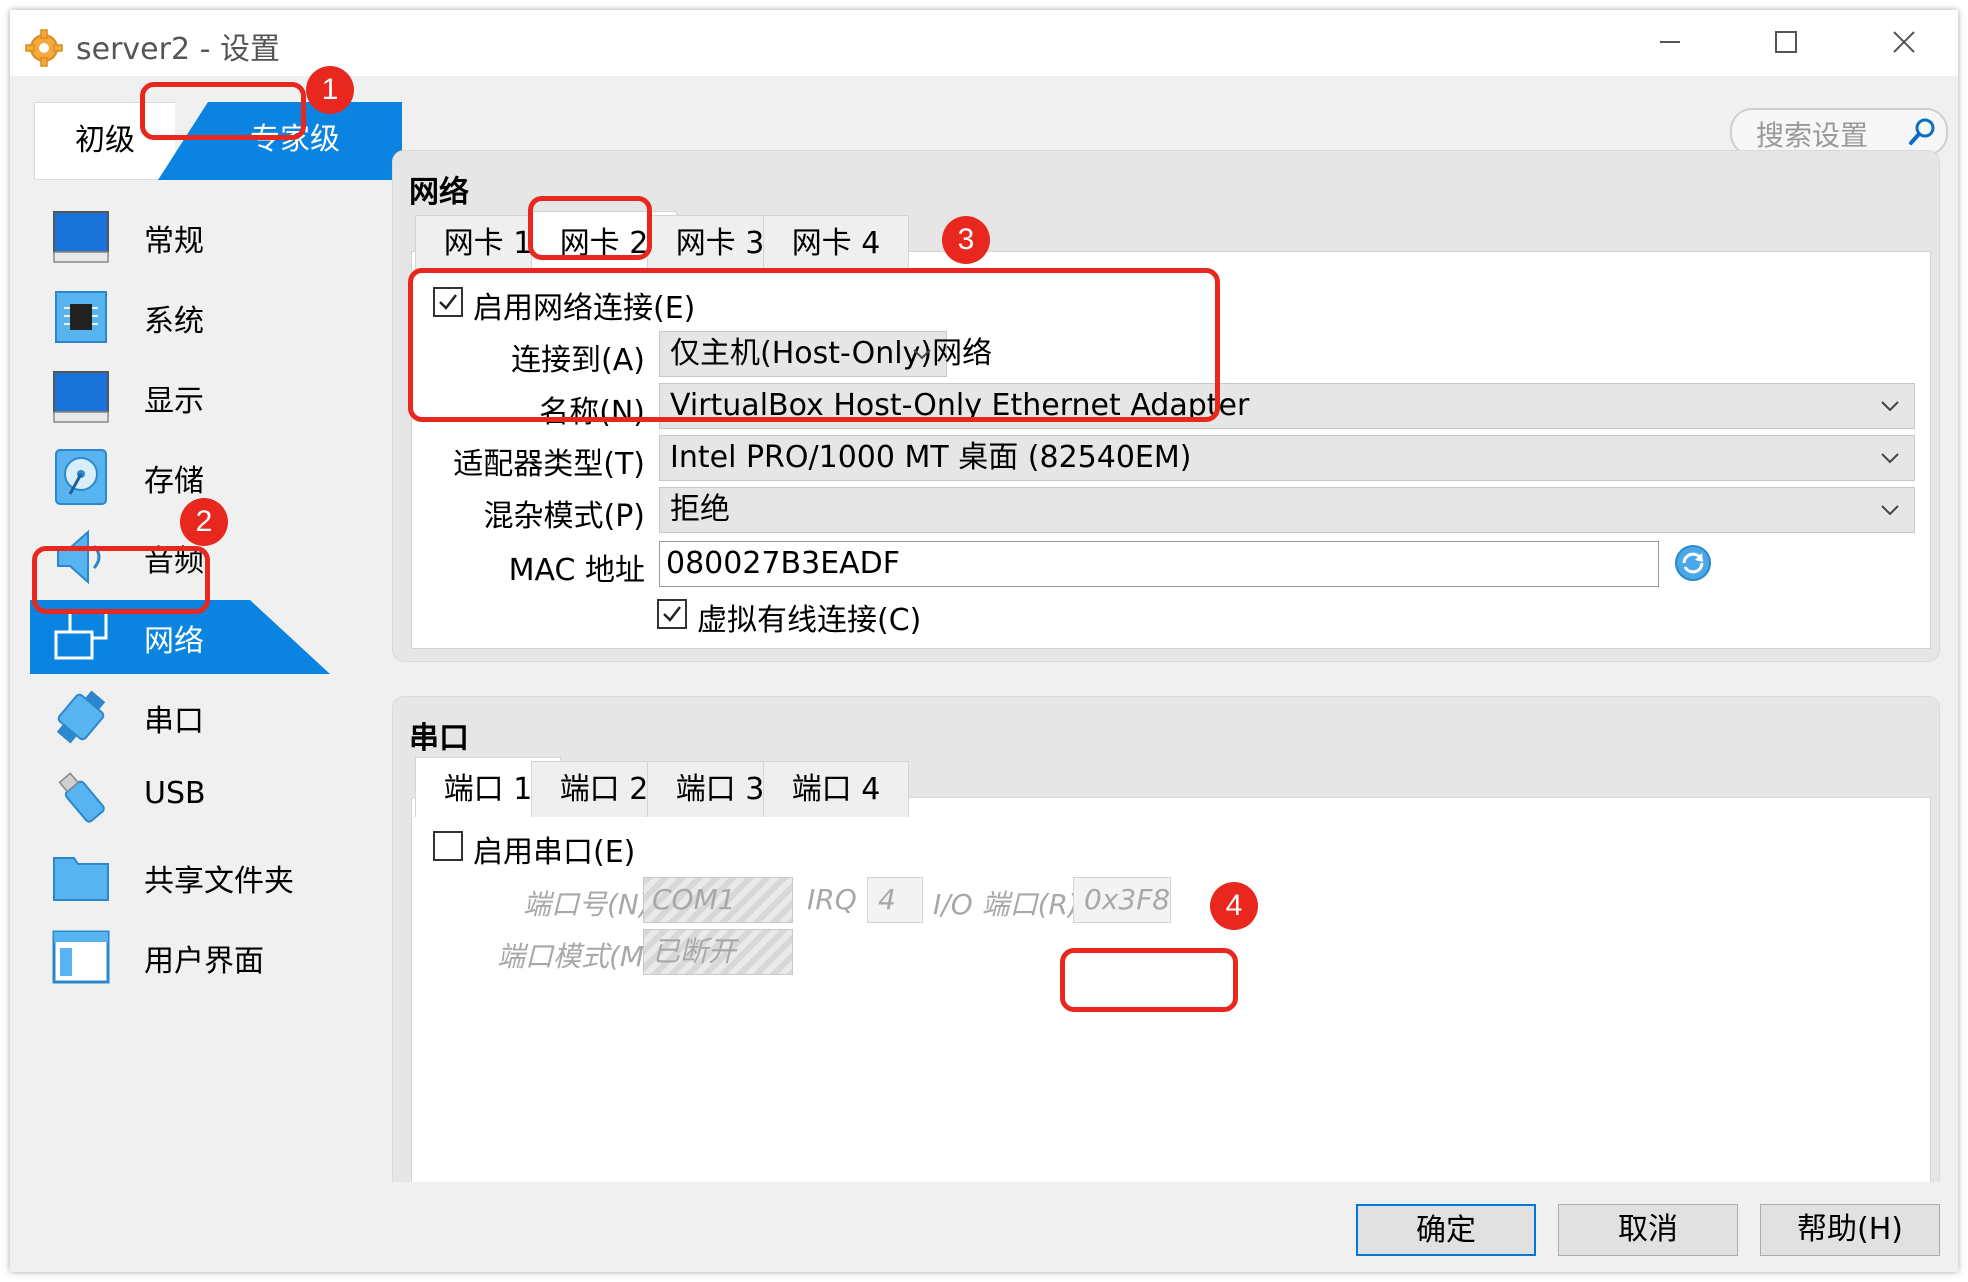  I want to click on network-adapter-tabs: 网卡 1 网卡 2 网卡 3 网卡 4, so click(715, 241).